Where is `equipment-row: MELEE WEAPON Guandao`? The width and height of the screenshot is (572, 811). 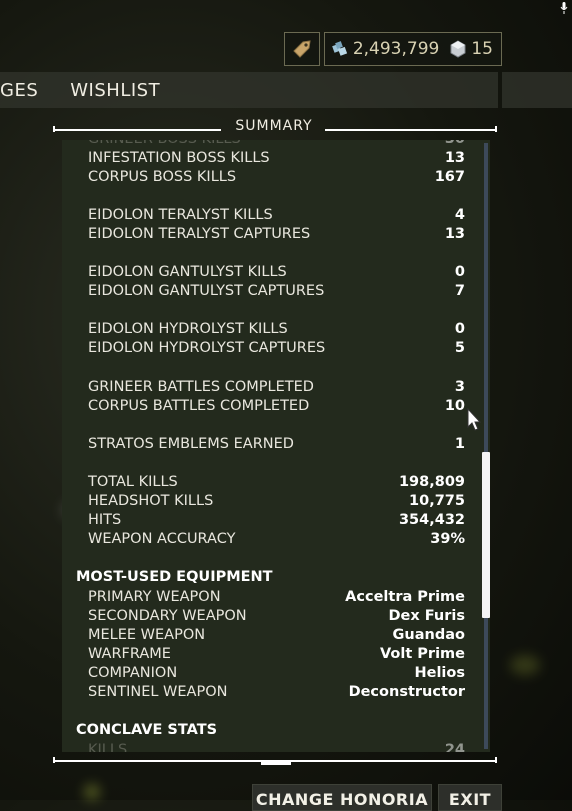 equipment-row: MELEE WEAPON Guandao is located at coordinates (276, 635).